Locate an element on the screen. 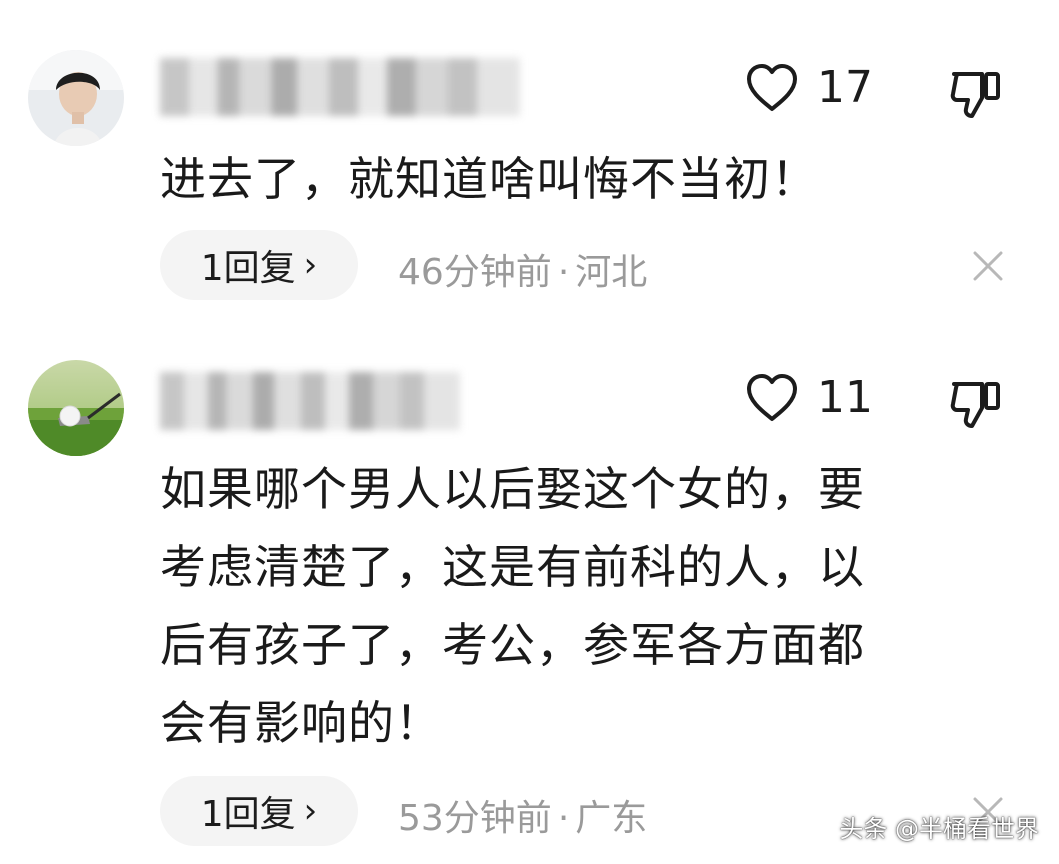 This screenshot has height=864, width=1059. person-avatar-icon is located at coordinates (76, 98).